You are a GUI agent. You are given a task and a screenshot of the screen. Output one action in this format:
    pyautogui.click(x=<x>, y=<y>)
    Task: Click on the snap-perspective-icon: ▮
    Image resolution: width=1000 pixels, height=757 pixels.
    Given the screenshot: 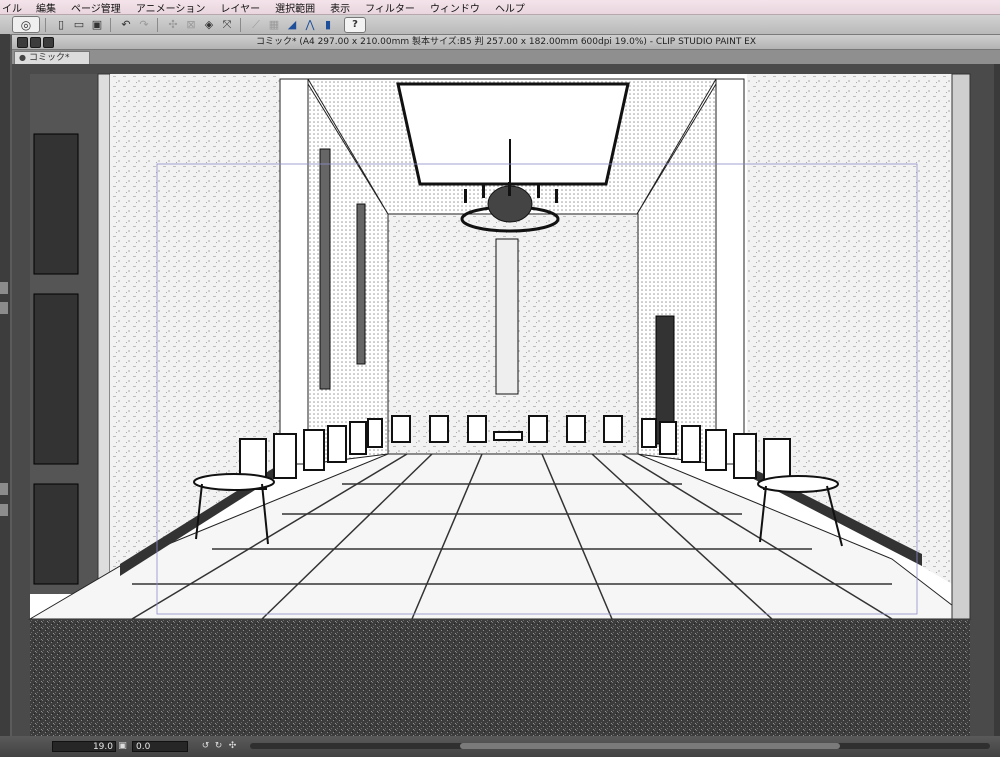 What is the action you would take?
    pyautogui.click(x=328, y=25)
    